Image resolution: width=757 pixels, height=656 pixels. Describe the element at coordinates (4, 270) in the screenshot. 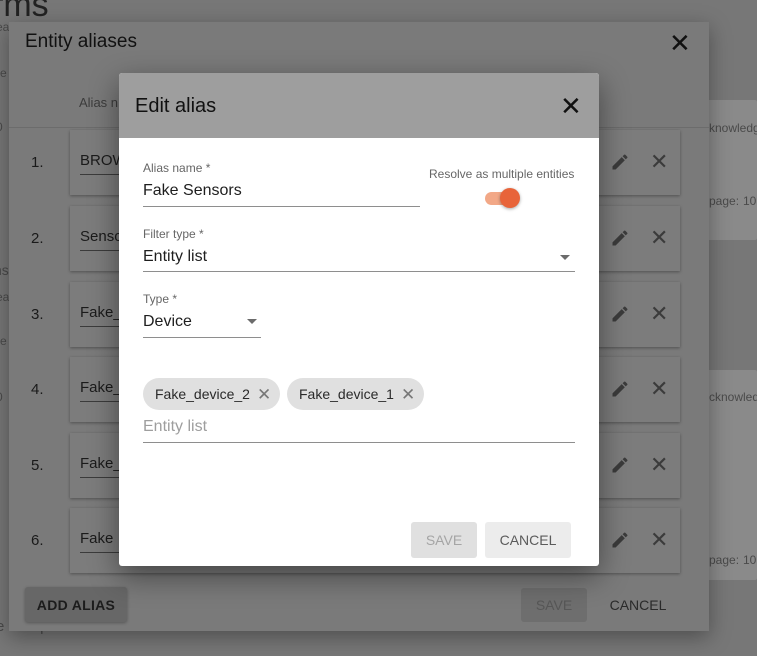

I see `background-text: ns` at that location.